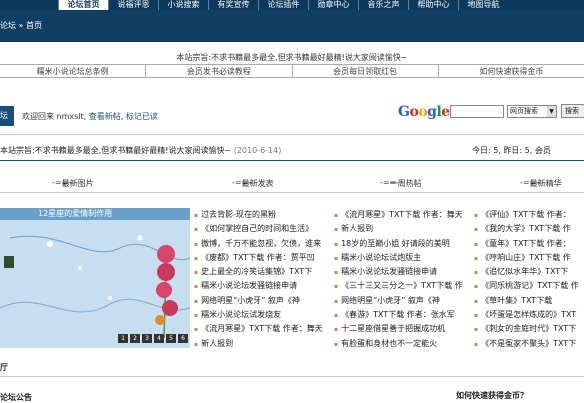 This screenshot has height=403, width=584. What do you see at coordinates (21, 25) in the screenshot?
I see `breadcrumb: 论坛 » 首页` at bounding box center [21, 25].